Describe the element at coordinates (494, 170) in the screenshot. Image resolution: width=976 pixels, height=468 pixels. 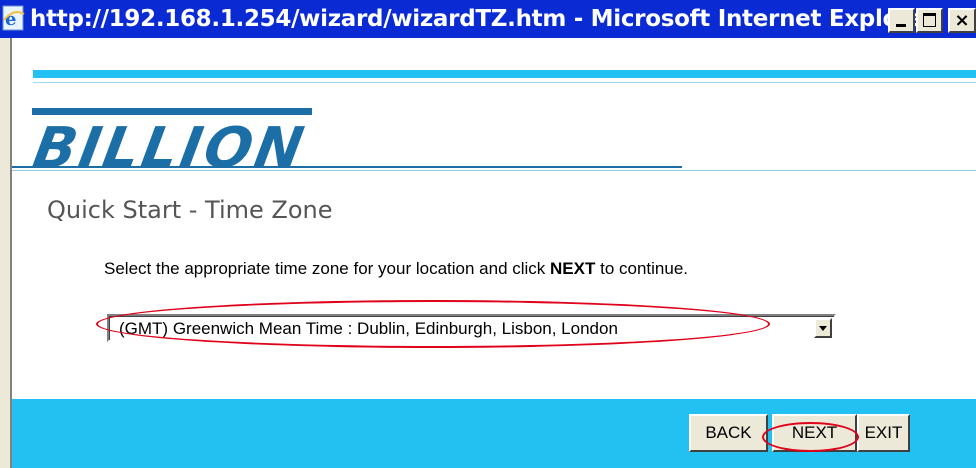
I see `logo-divider-thin` at that location.